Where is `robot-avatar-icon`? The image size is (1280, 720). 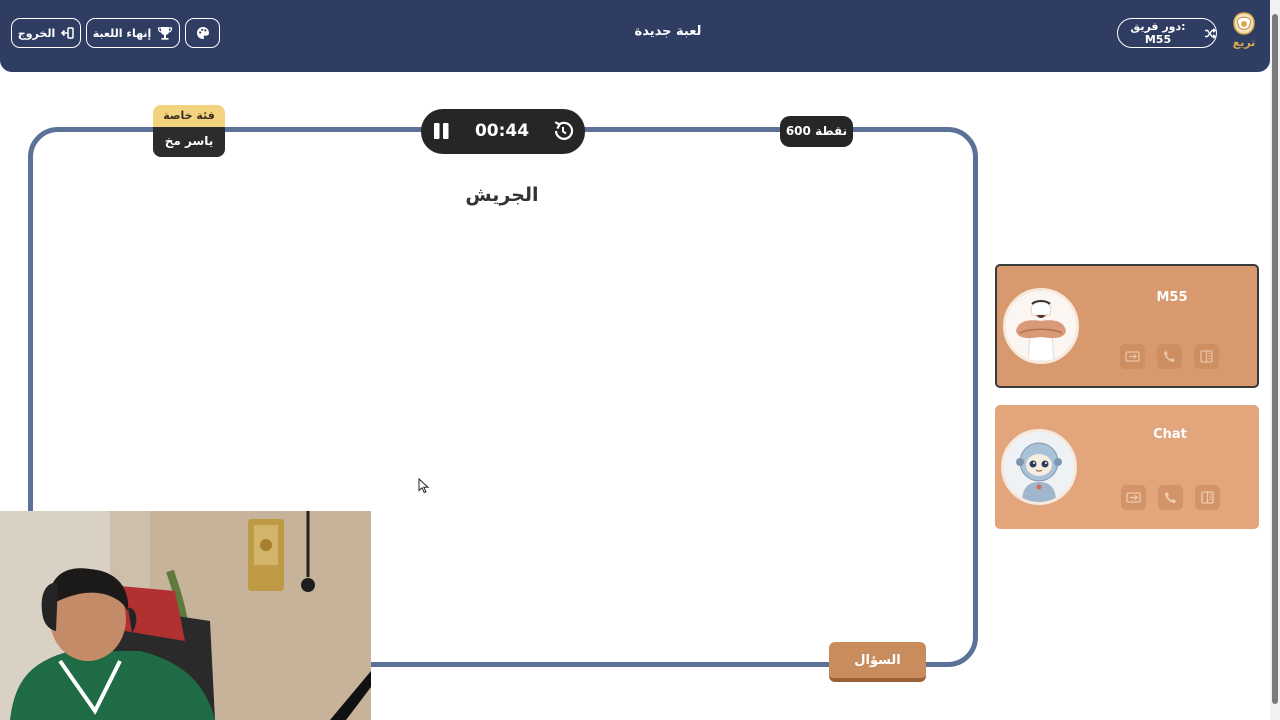 robot-avatar-icon is located at coordinates (1039, 467).